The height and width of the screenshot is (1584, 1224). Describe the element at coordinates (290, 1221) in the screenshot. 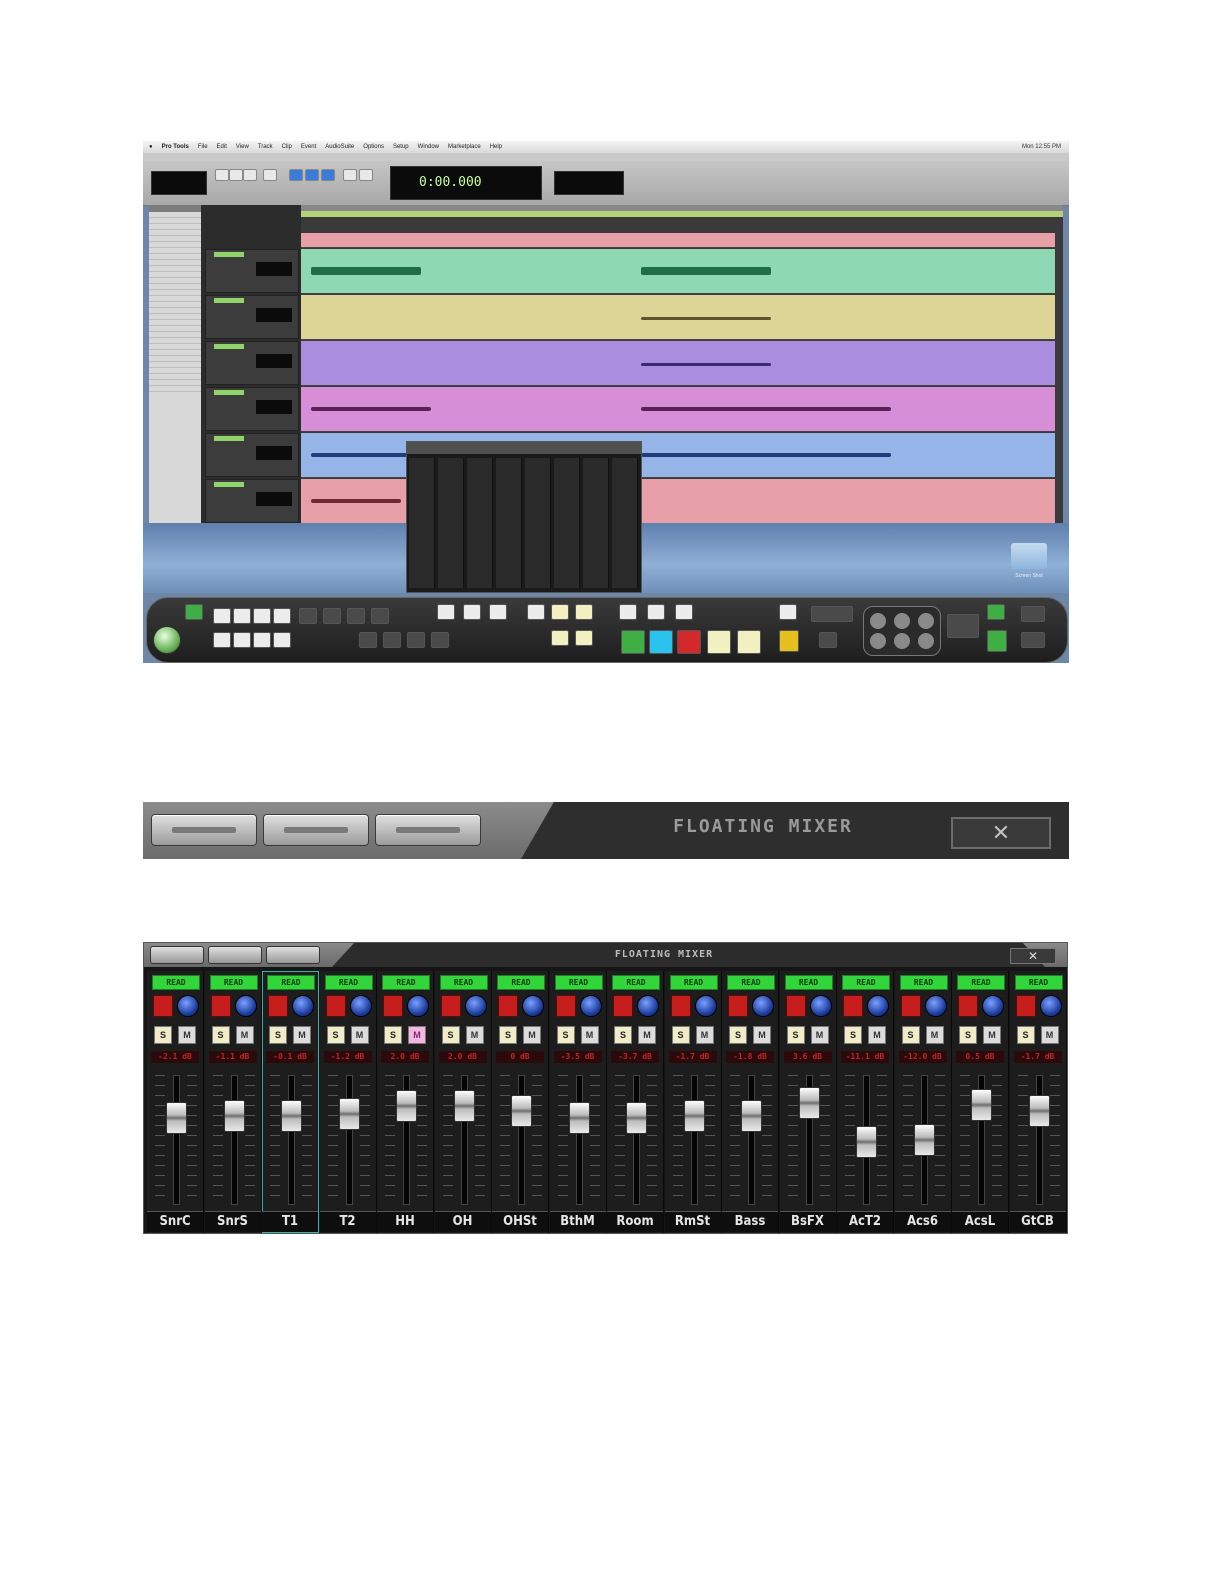

I see `channel-name: T1` at that location.